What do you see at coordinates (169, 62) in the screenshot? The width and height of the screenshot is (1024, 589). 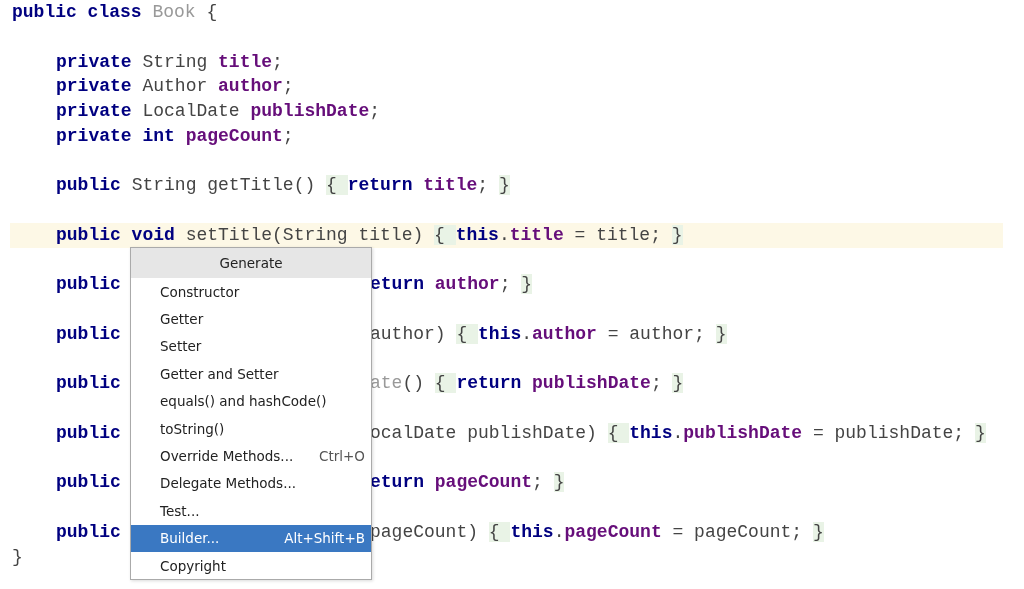 I see `code-line: private String title;` at bounding box center [169, 62].